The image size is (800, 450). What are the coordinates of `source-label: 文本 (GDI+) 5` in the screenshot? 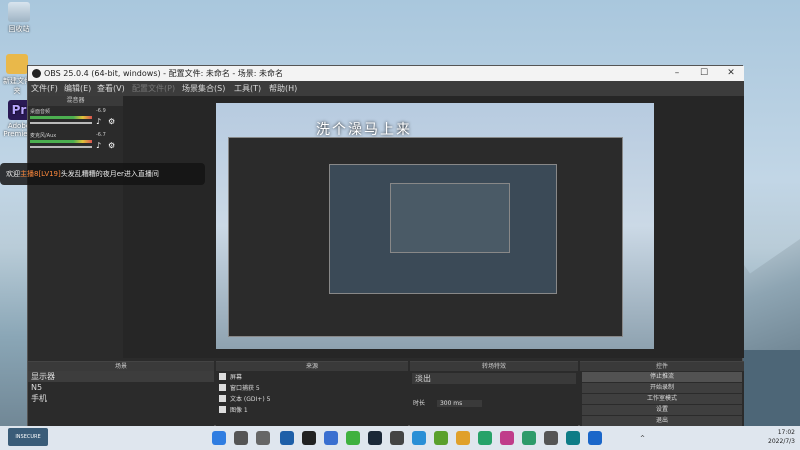 It's located at (250, 399).